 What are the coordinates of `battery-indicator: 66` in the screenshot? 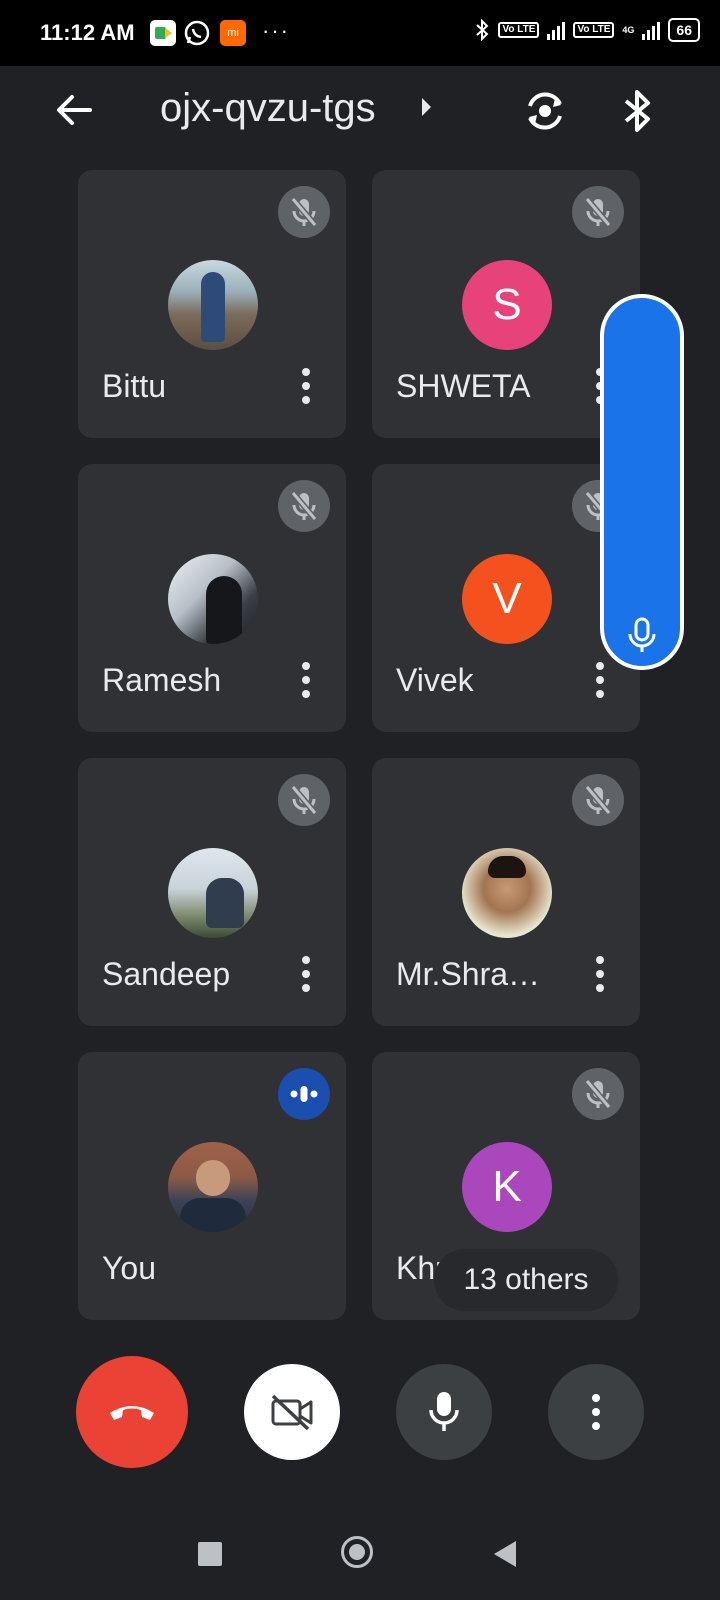 It's located at (684, 30).